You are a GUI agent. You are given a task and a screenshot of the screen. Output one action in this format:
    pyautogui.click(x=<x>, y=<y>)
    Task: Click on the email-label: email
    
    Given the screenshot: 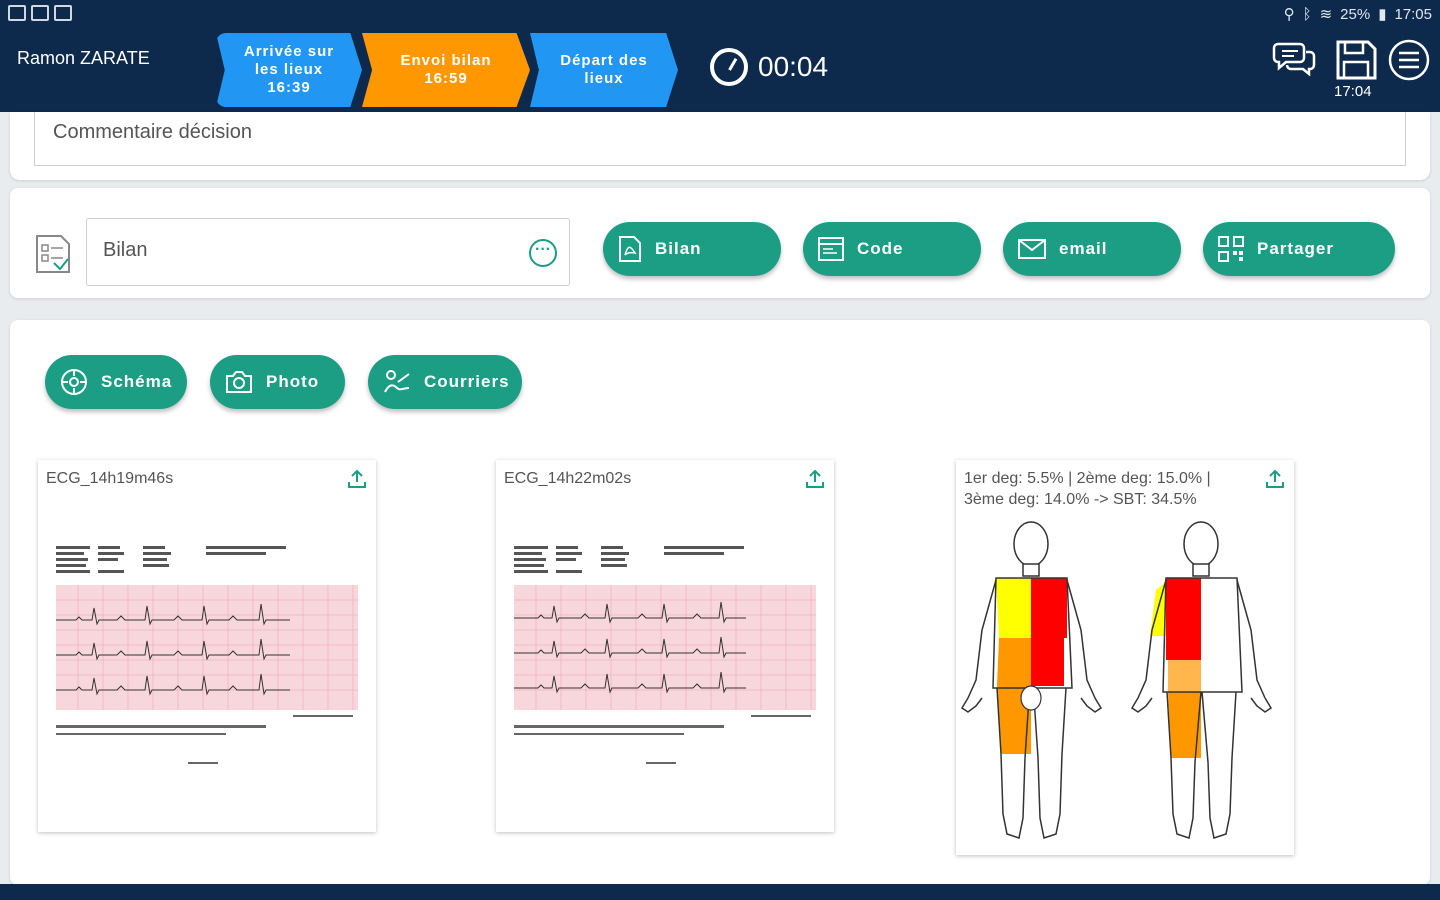 What is the action you would take?
    pyautogui.click(x=1083, y=248)
    